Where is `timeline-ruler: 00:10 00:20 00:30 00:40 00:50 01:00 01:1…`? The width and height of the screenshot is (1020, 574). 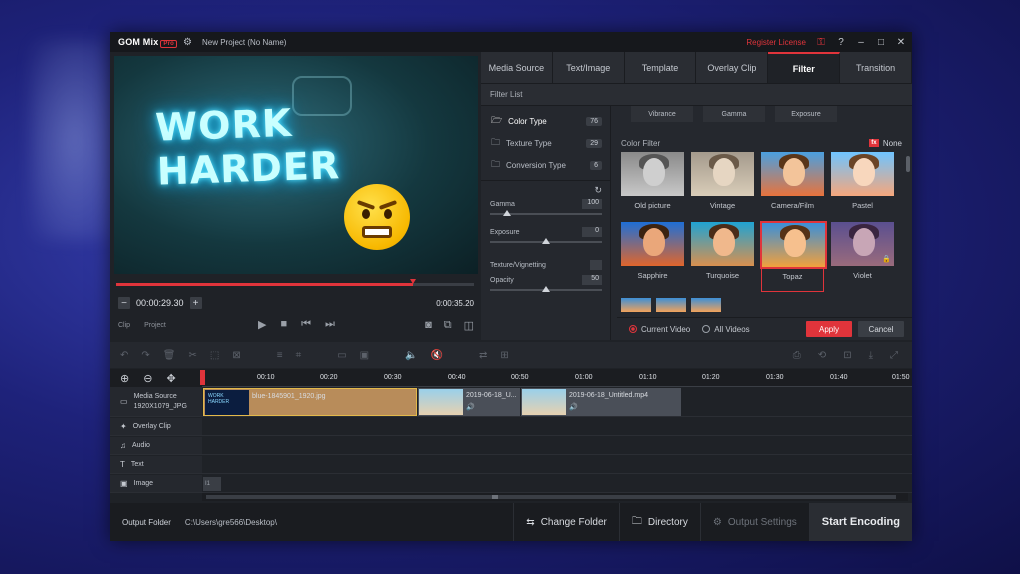 timeline-ruler: 00:10 00:20 00:30 00:40 00:50 01:00 01:1… is located at coordinates (557, 378).